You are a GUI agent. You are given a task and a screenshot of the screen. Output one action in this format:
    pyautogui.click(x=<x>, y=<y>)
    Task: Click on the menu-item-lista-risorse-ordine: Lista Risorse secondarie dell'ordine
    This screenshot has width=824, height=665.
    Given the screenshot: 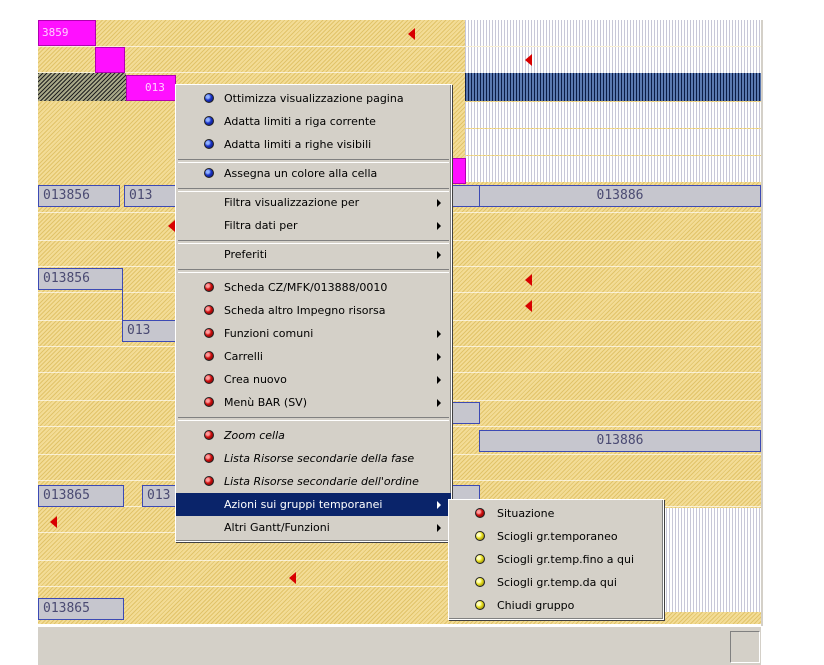 What is the action you would take?
    pyautogui.click(x=313, y=481)
    